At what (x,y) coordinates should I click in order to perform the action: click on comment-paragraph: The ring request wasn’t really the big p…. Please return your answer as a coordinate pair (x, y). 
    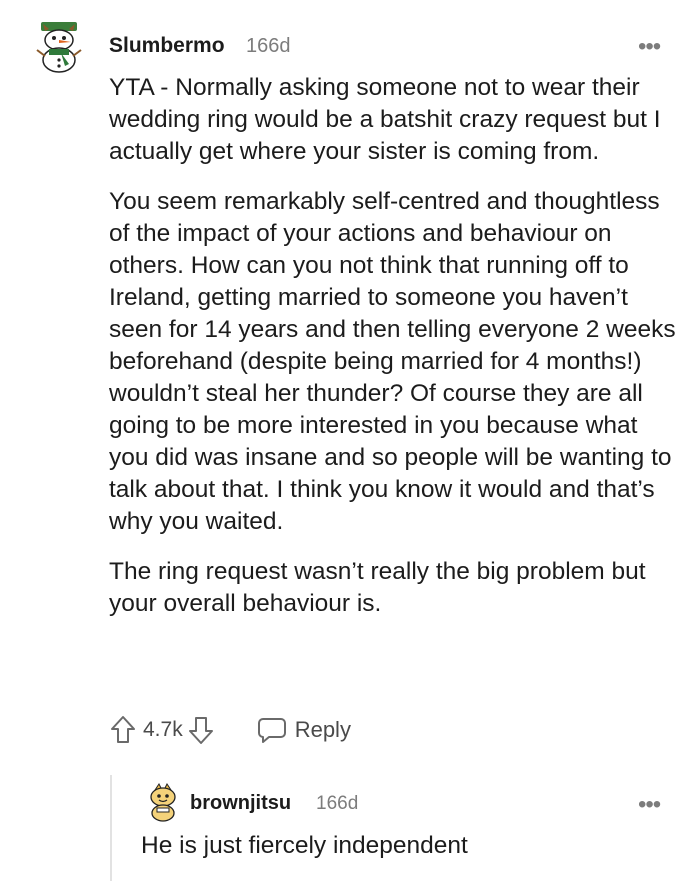
    Looking at the image, I should click on (377, 587).